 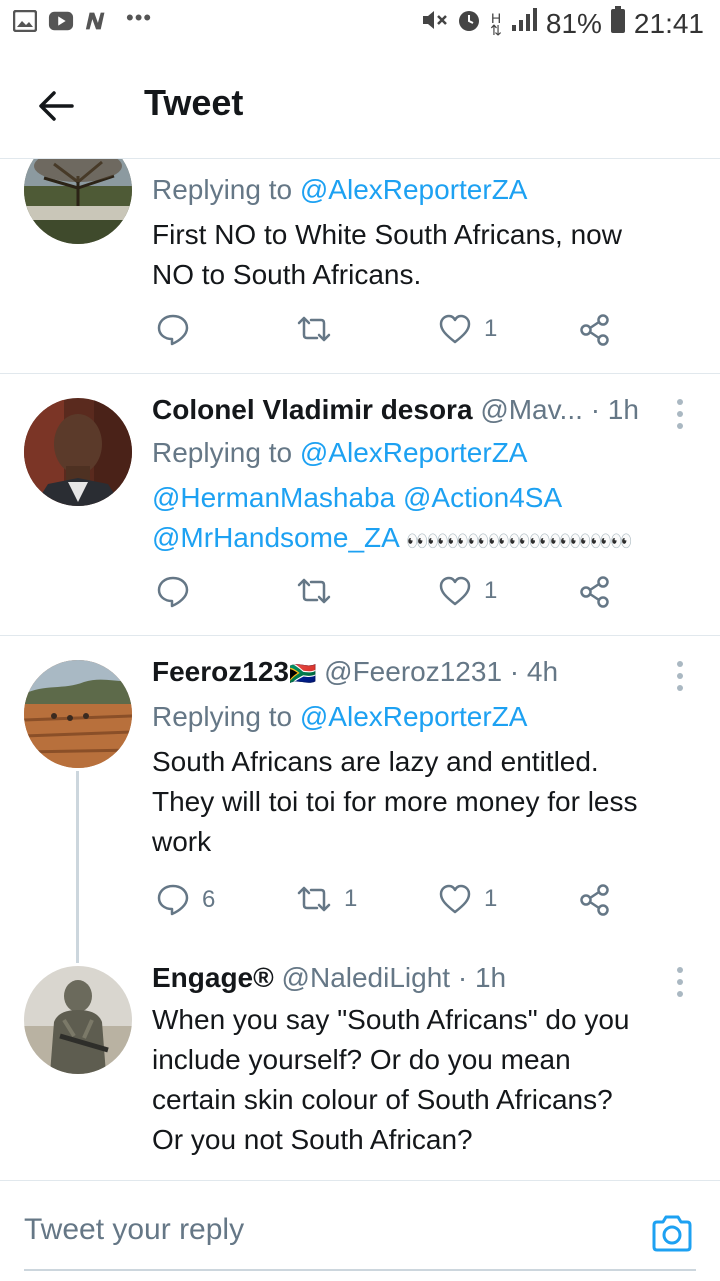 I want to click on input-underline, so click(x=360, y=1270).